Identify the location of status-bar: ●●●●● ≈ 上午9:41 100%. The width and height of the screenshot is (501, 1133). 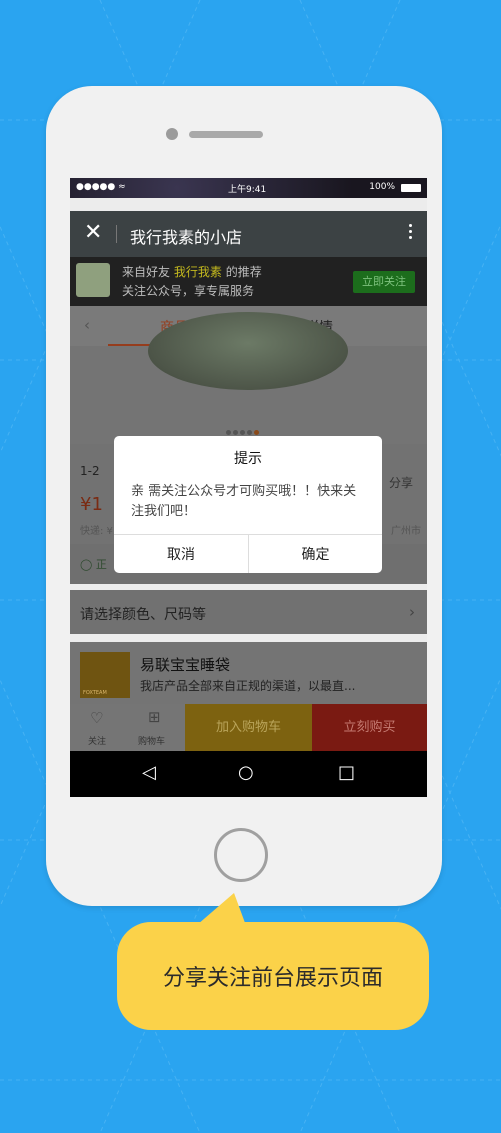
(248, 188).